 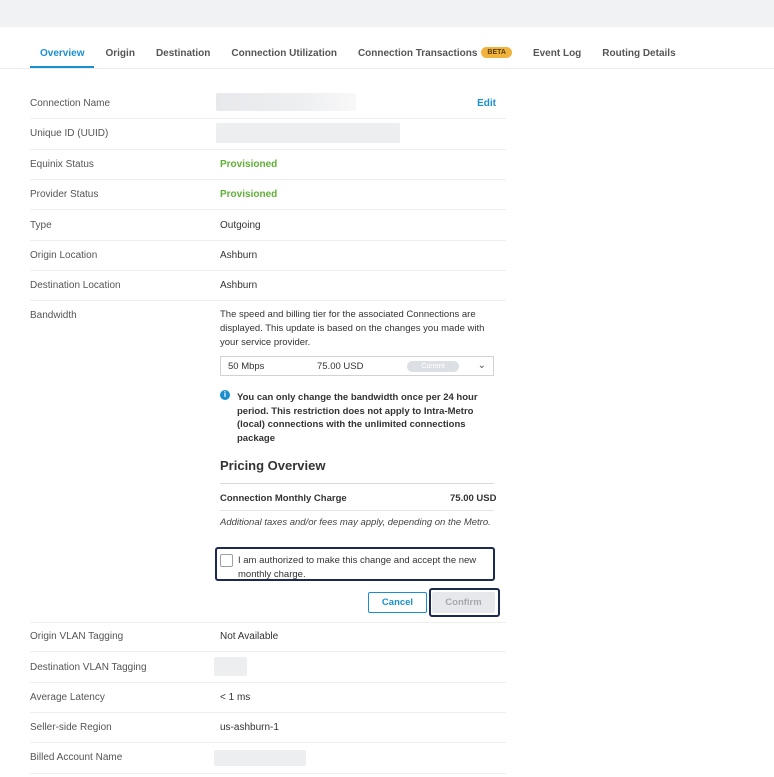 I want to click on bandwidth-select: 50 Mbps 75.00 USD Current ⌄, so click(x=357, y=366).